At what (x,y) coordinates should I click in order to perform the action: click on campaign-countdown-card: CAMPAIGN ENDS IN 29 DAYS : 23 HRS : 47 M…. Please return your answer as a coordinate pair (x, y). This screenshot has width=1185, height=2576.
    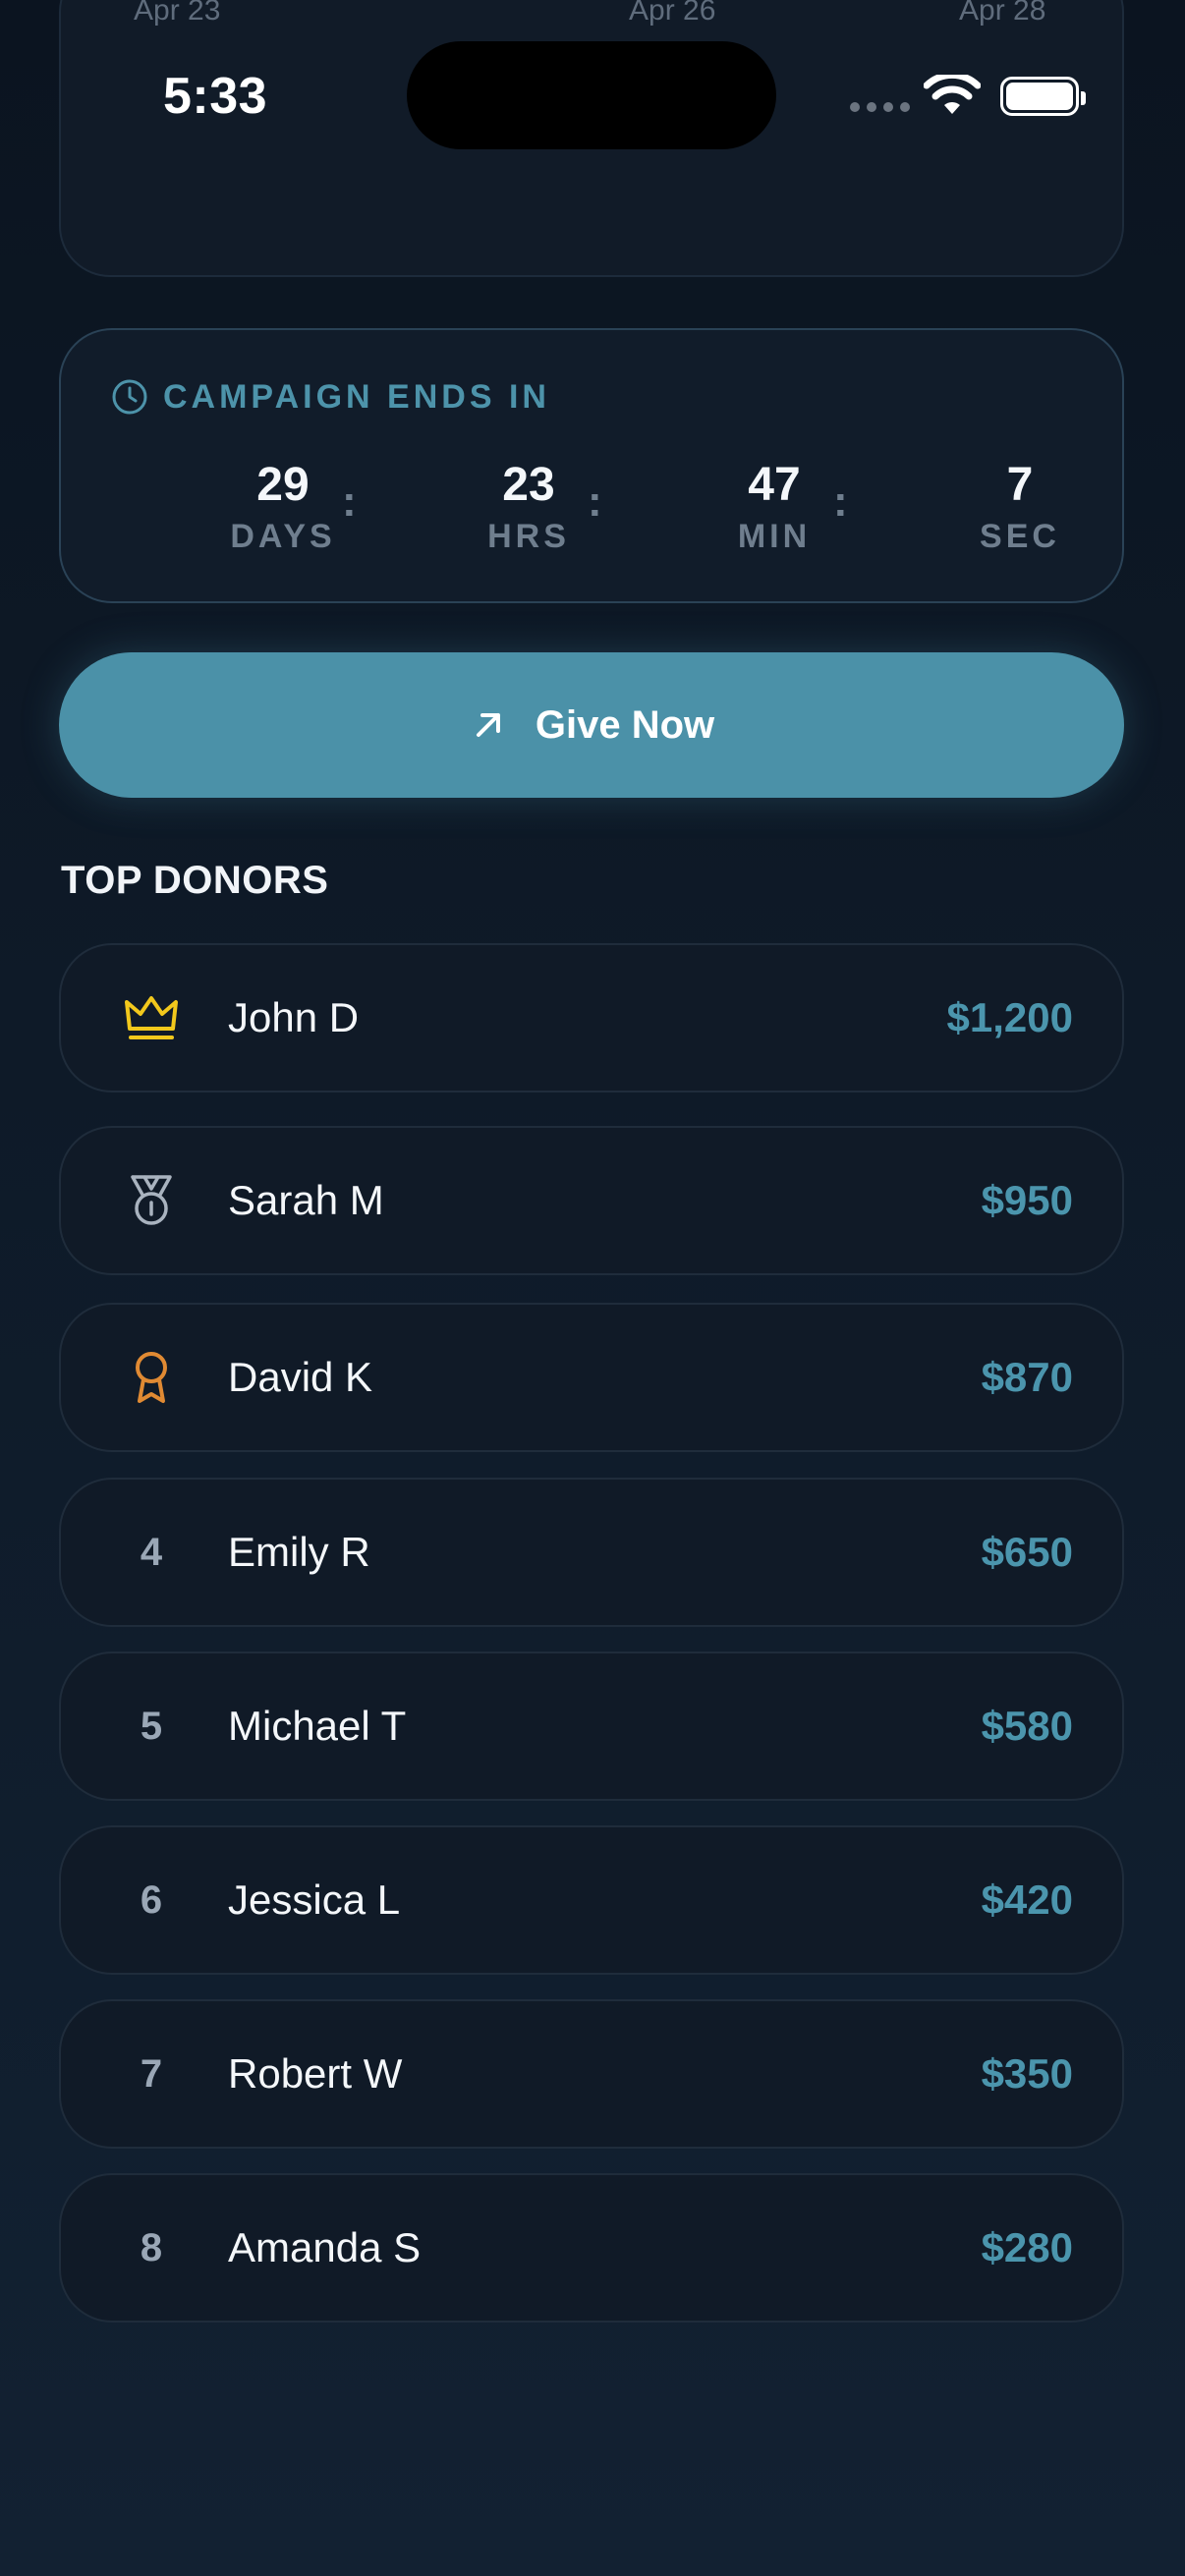
    Looking at the image, I should click on (592, 465).